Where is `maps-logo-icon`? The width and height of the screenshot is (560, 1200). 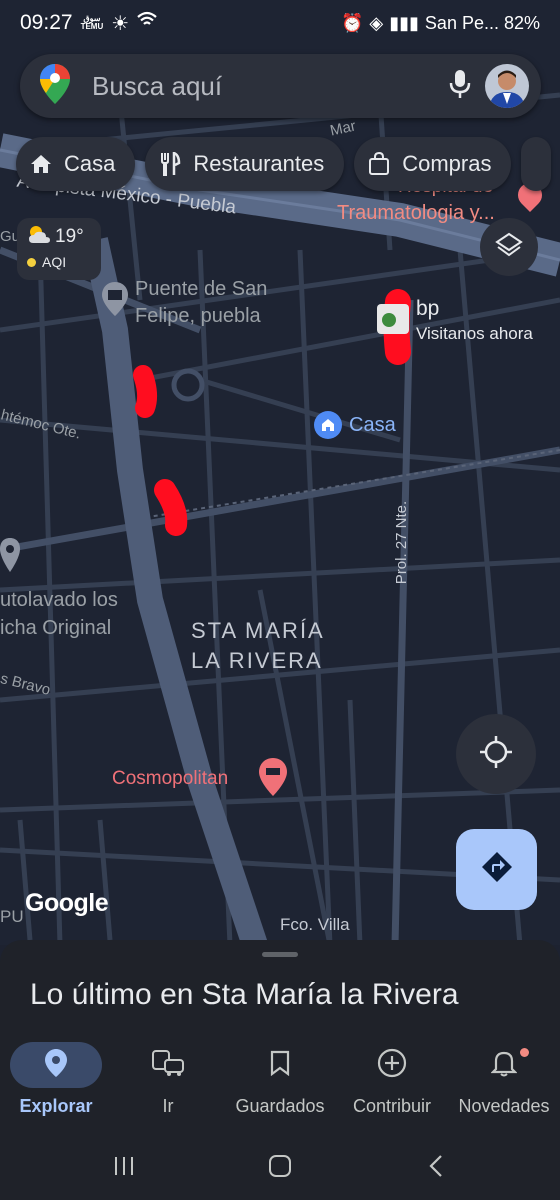 maps-logo-icon is located at coordinates (55, 86).